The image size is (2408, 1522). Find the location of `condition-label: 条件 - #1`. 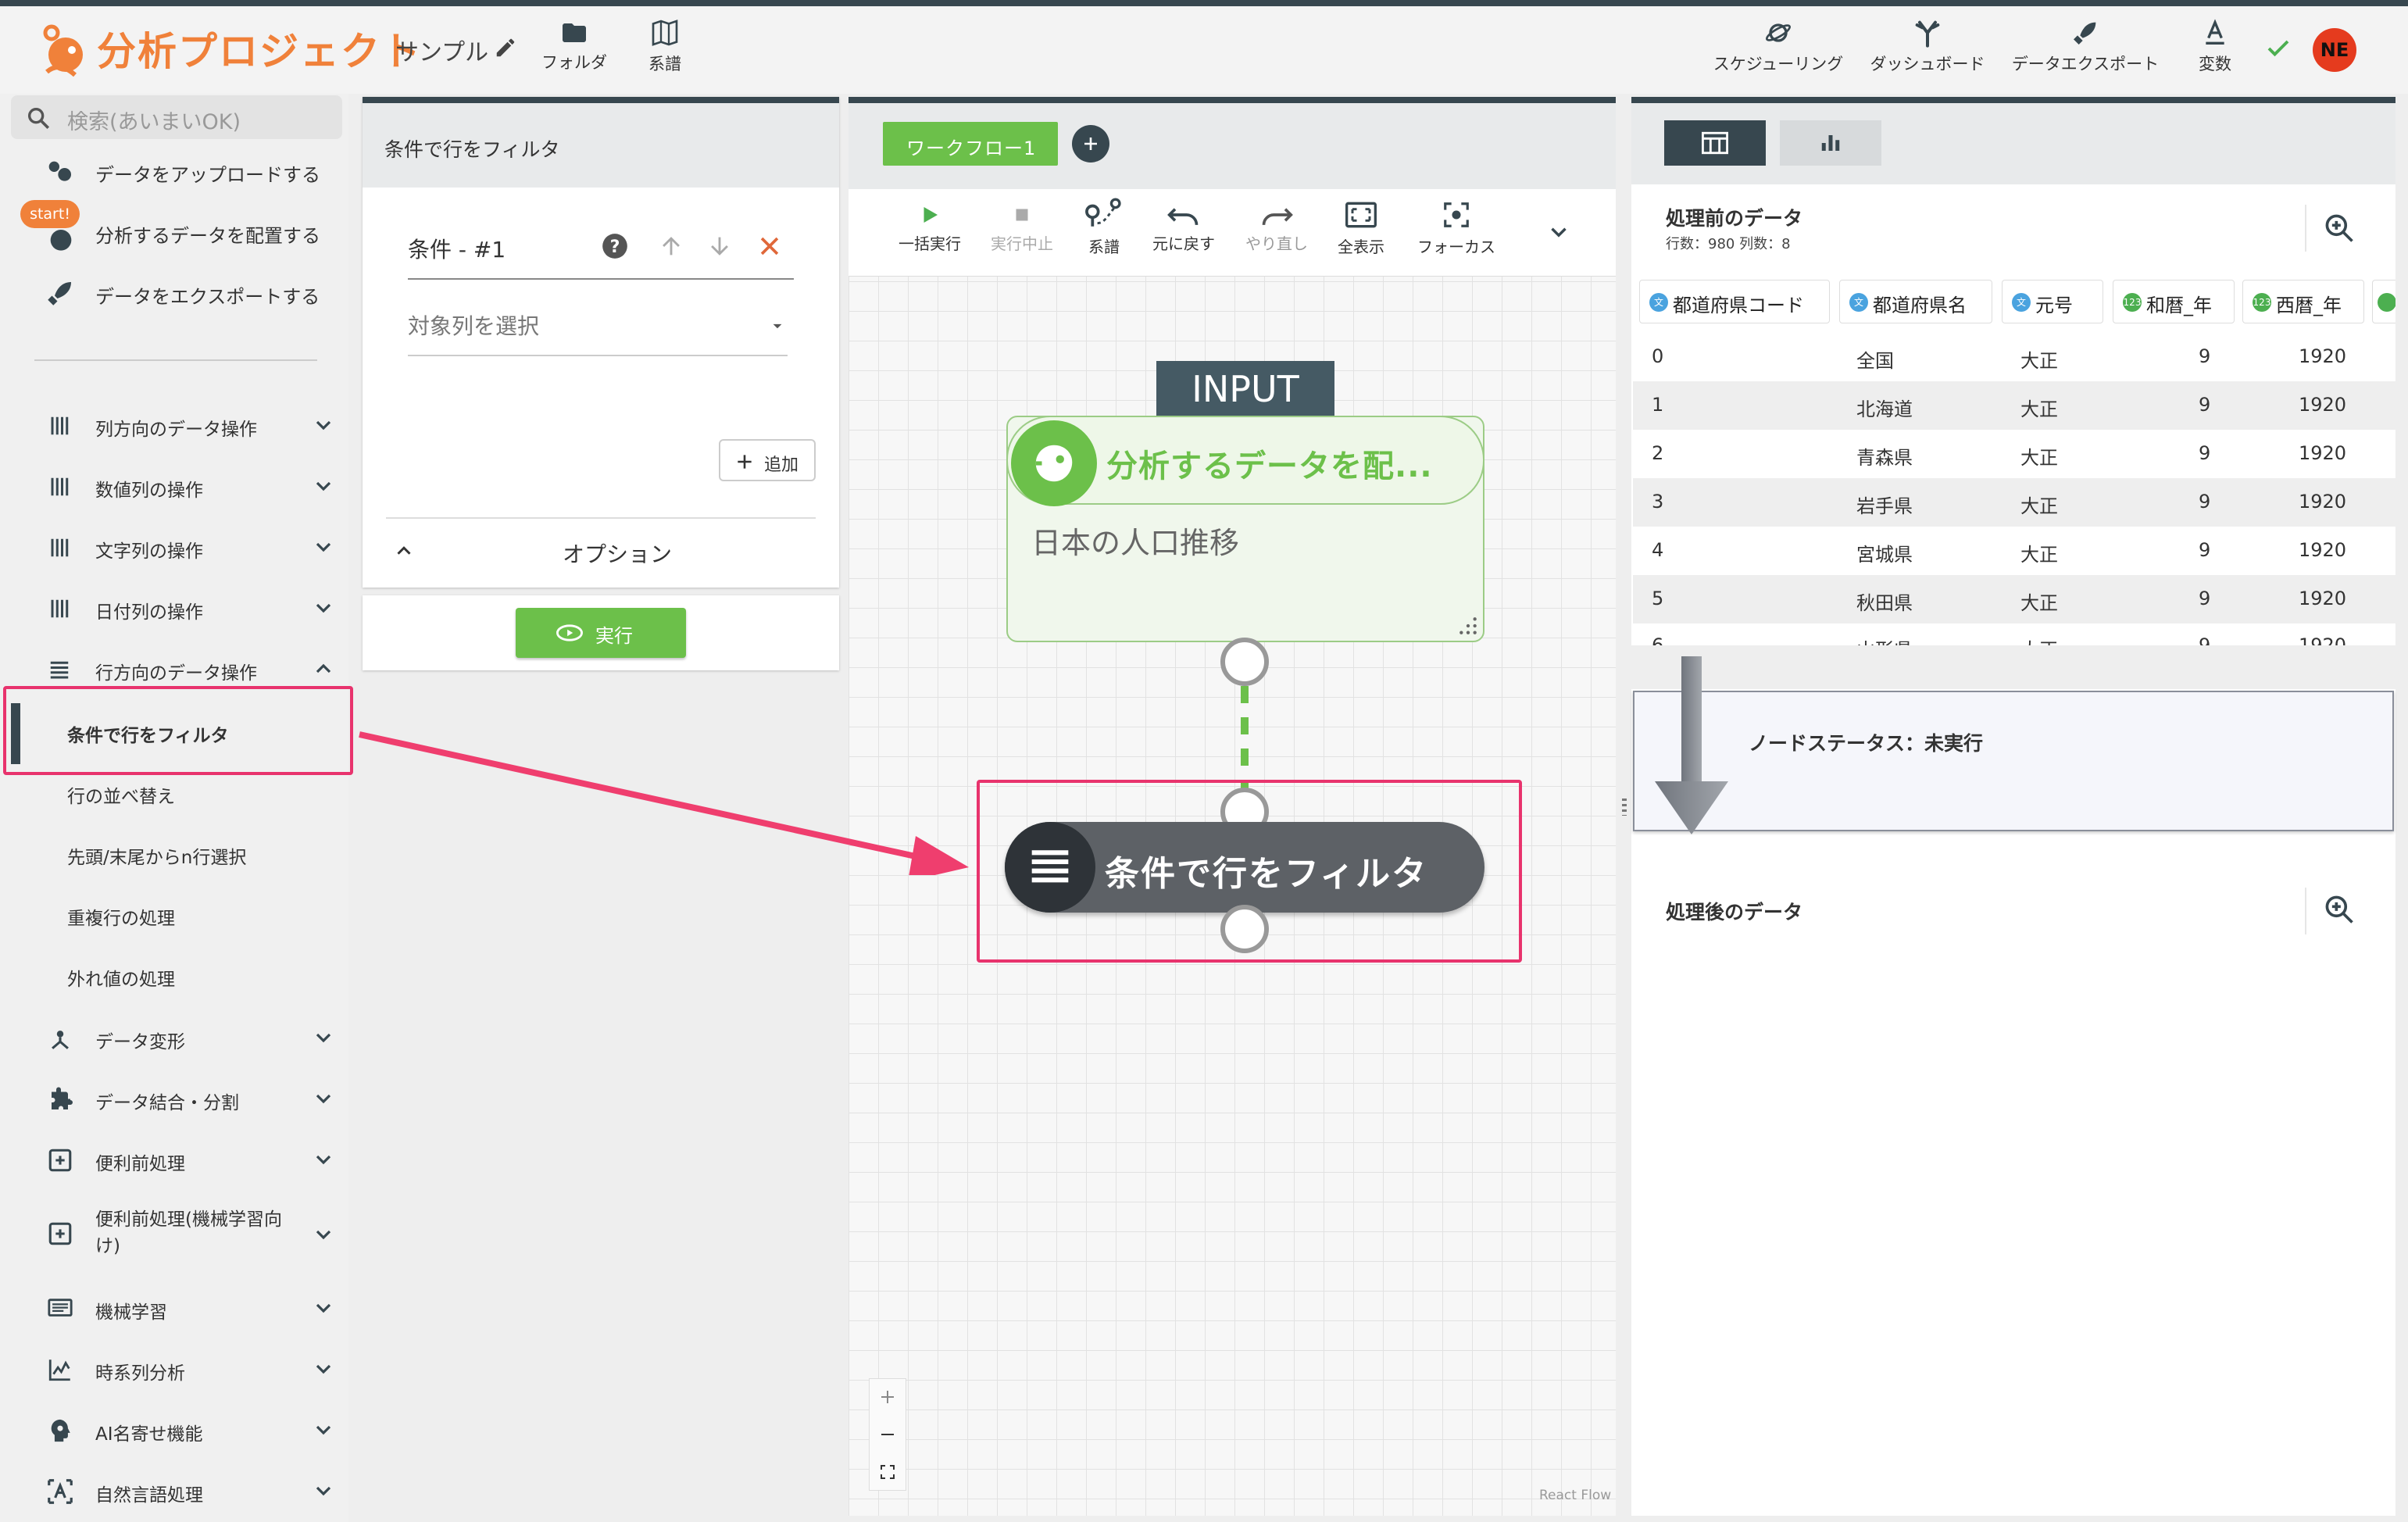

condition-label: 条件 - #1 is located at coordinates (457, 250).